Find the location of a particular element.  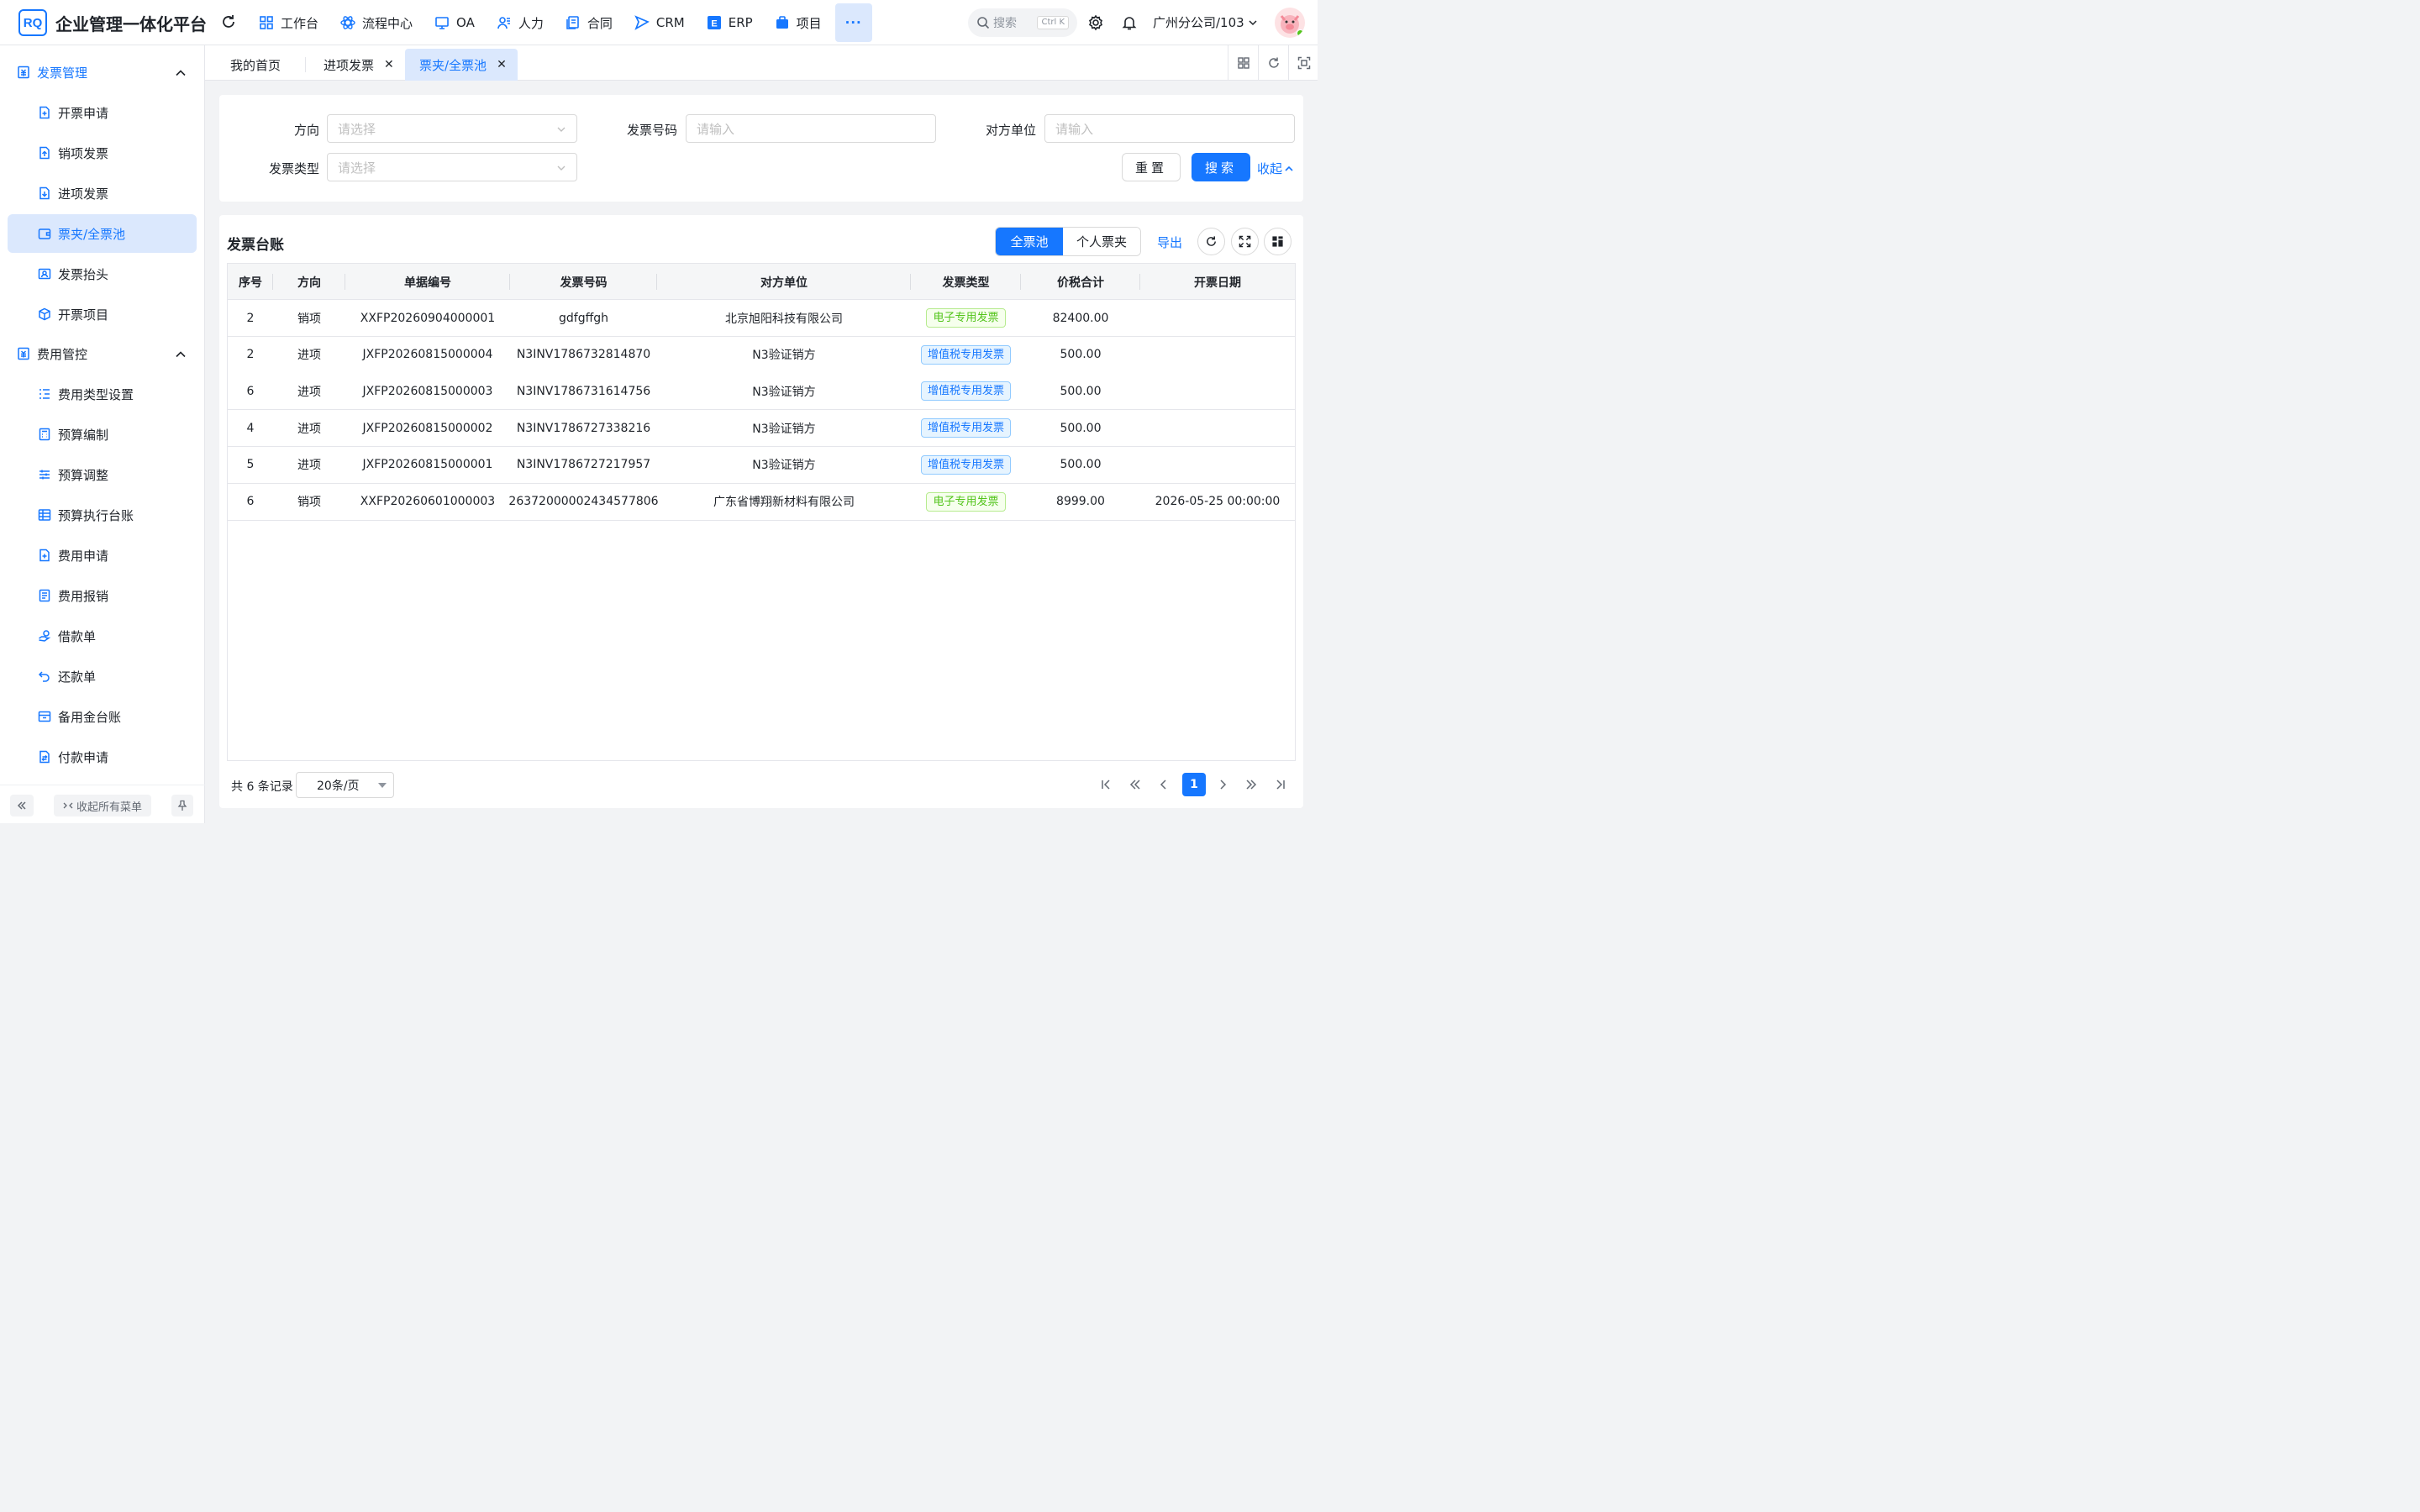

collapse-sidebar-button is located at coordinates (22, 805).